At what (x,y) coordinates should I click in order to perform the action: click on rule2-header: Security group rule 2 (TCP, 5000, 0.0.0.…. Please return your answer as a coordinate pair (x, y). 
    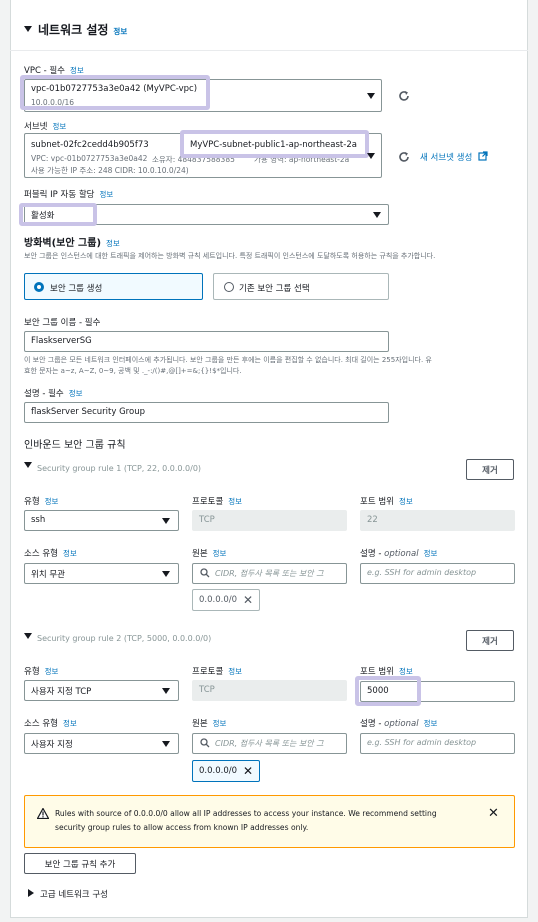
    Looking at the image, I should click on (124, 638).